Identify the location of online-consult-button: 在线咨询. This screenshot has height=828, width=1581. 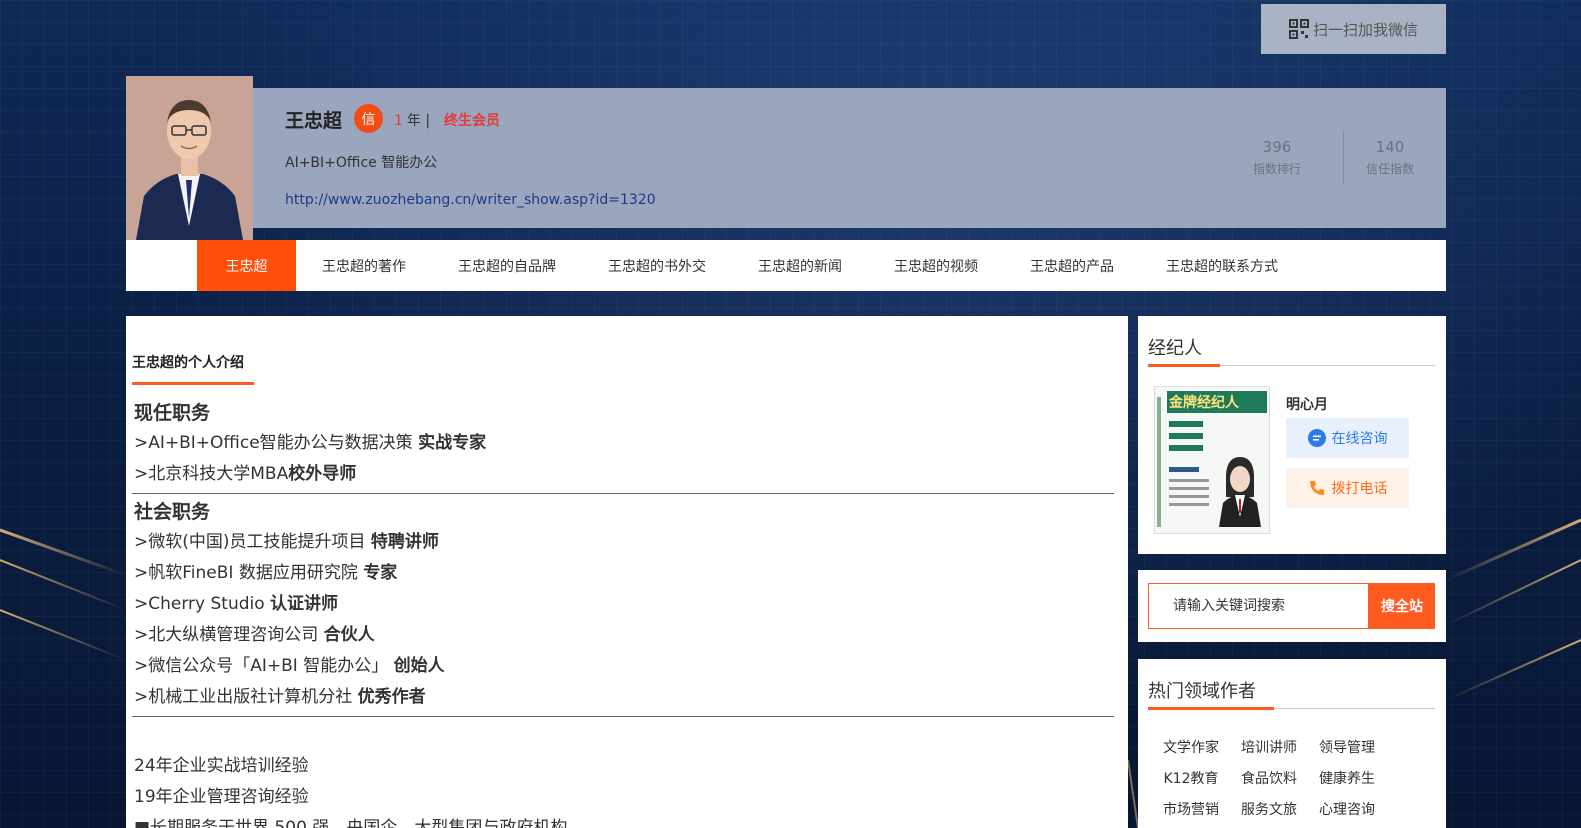
(1347, 438).